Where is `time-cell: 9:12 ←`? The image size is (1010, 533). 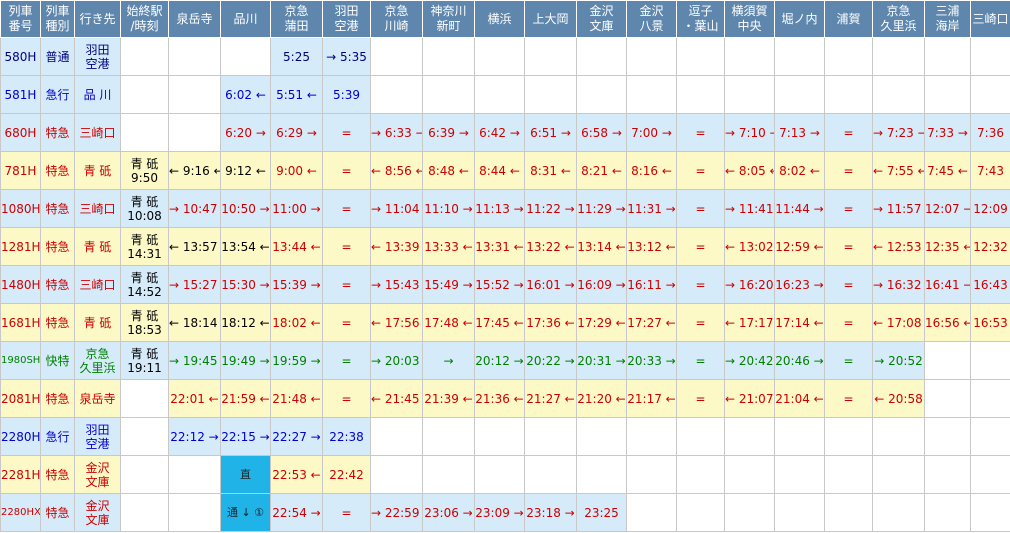
time-cell: 9:12 ← is located at coordinates (245, 170).